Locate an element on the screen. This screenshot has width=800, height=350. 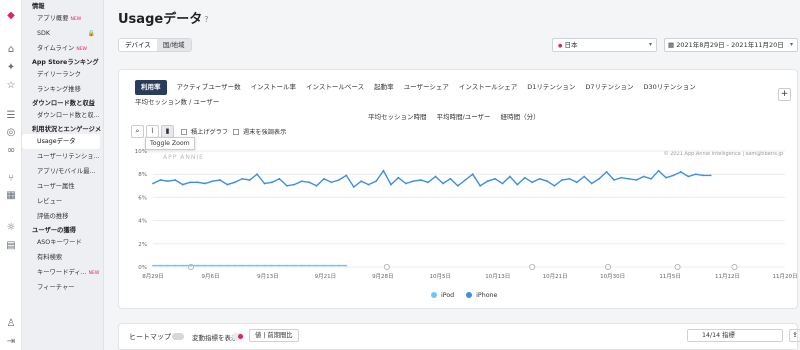
metric-tab: ユーザーシェア is located at coordinates (426, 87).